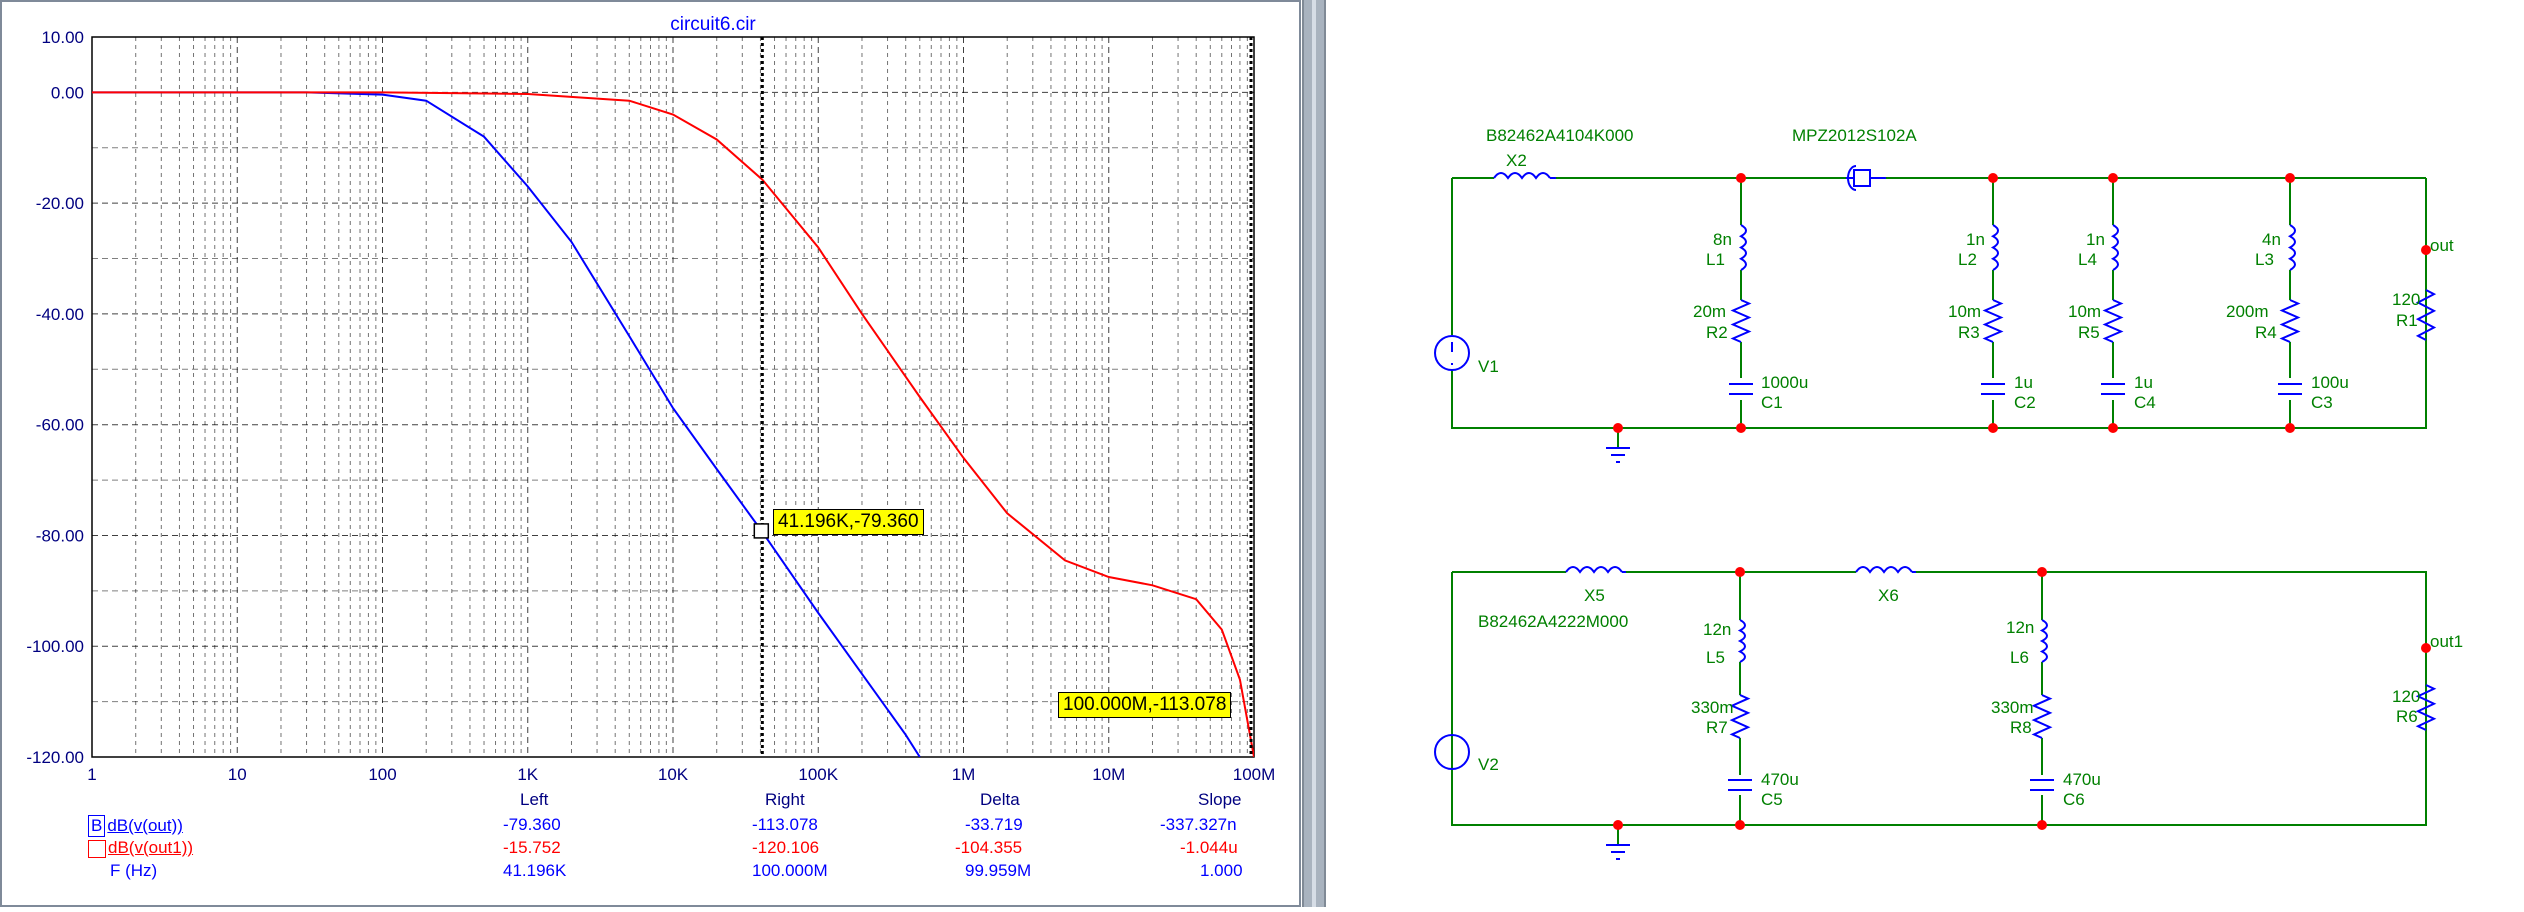 This screenshot has width=2524, height=912. What do you see at coordinates (790, 870) in the screenshot?
I see `freq-right-value: 100.000M` at bounding box center [790, 870].